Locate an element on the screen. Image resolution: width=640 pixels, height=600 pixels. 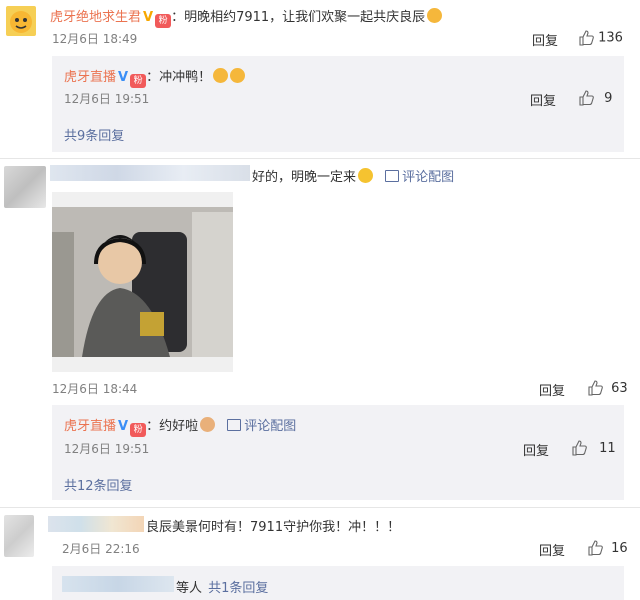
comment-image is located at coordinates (142, 282).